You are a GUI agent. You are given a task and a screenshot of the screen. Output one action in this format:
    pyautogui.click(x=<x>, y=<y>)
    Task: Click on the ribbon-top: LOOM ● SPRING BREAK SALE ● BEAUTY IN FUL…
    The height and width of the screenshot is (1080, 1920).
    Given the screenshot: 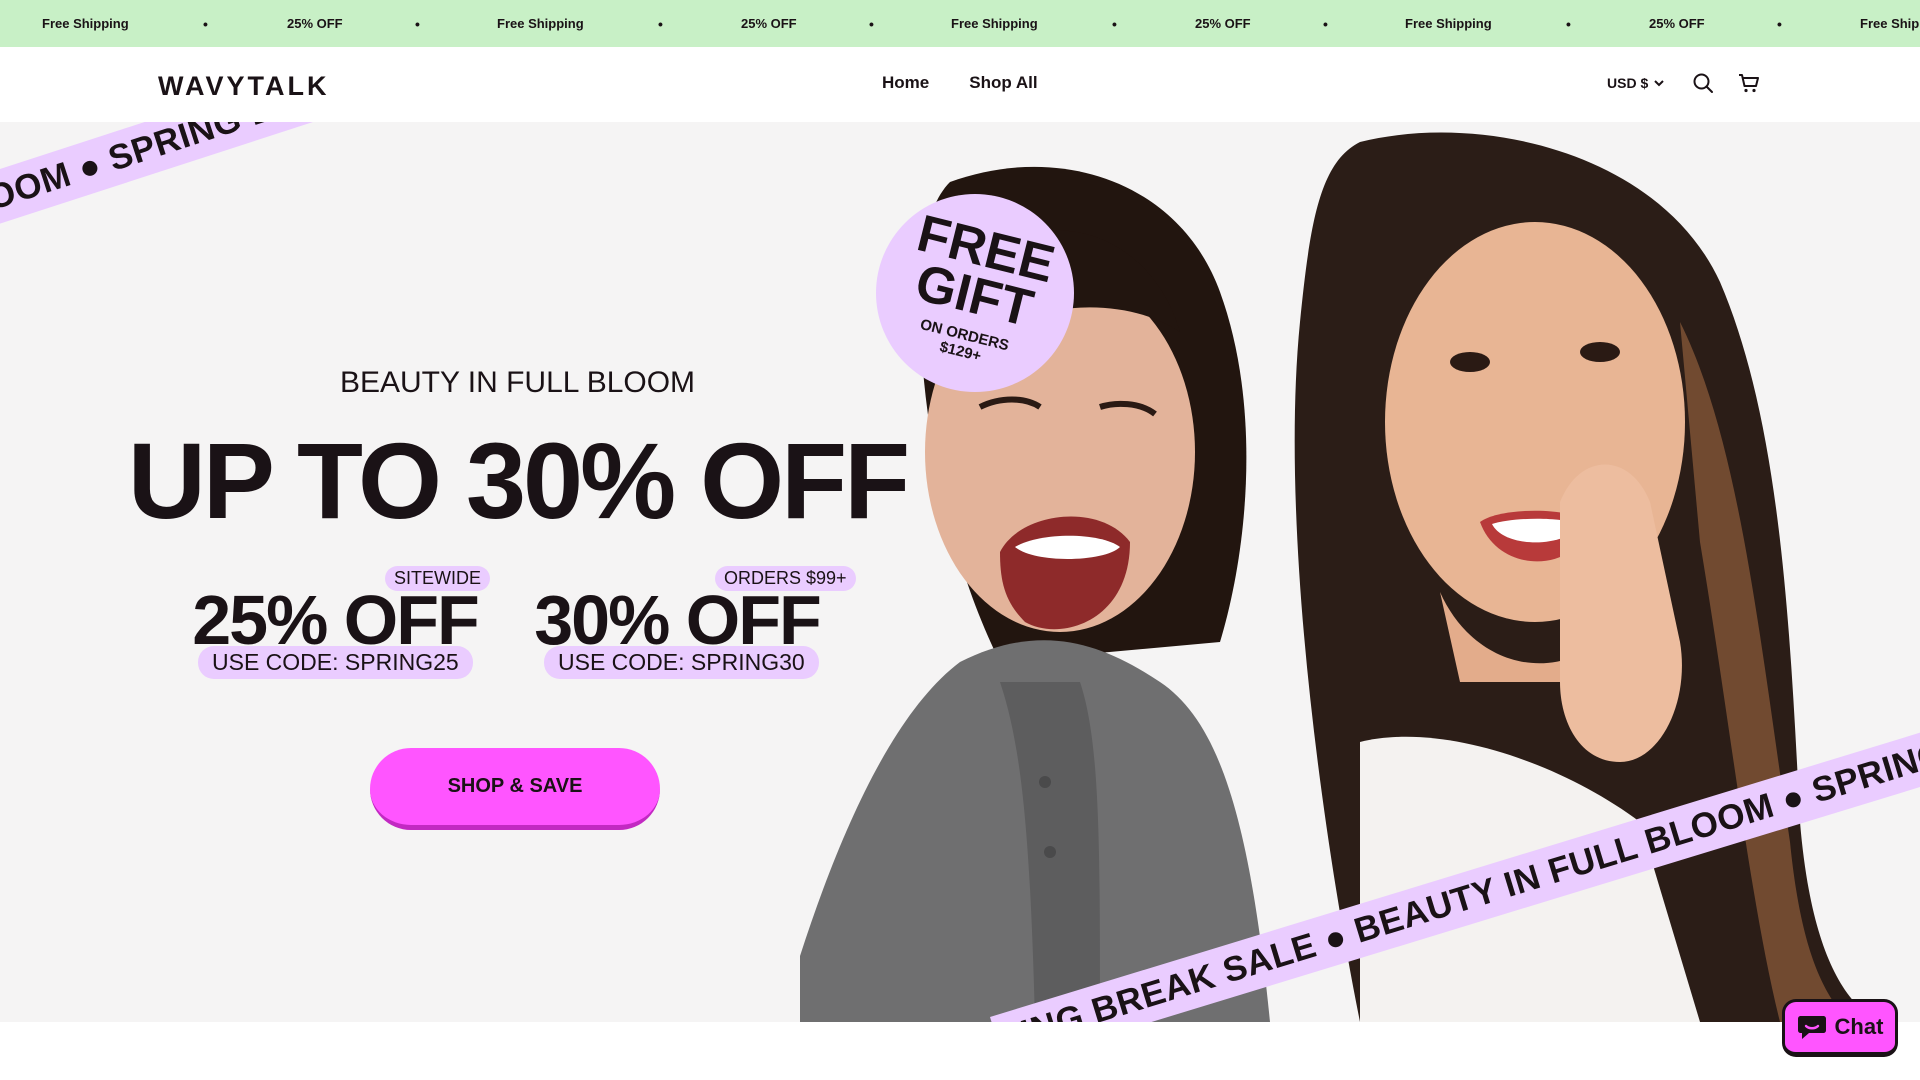 What is the action you would take?
    pyautogui.click(x=416, y=177)
    